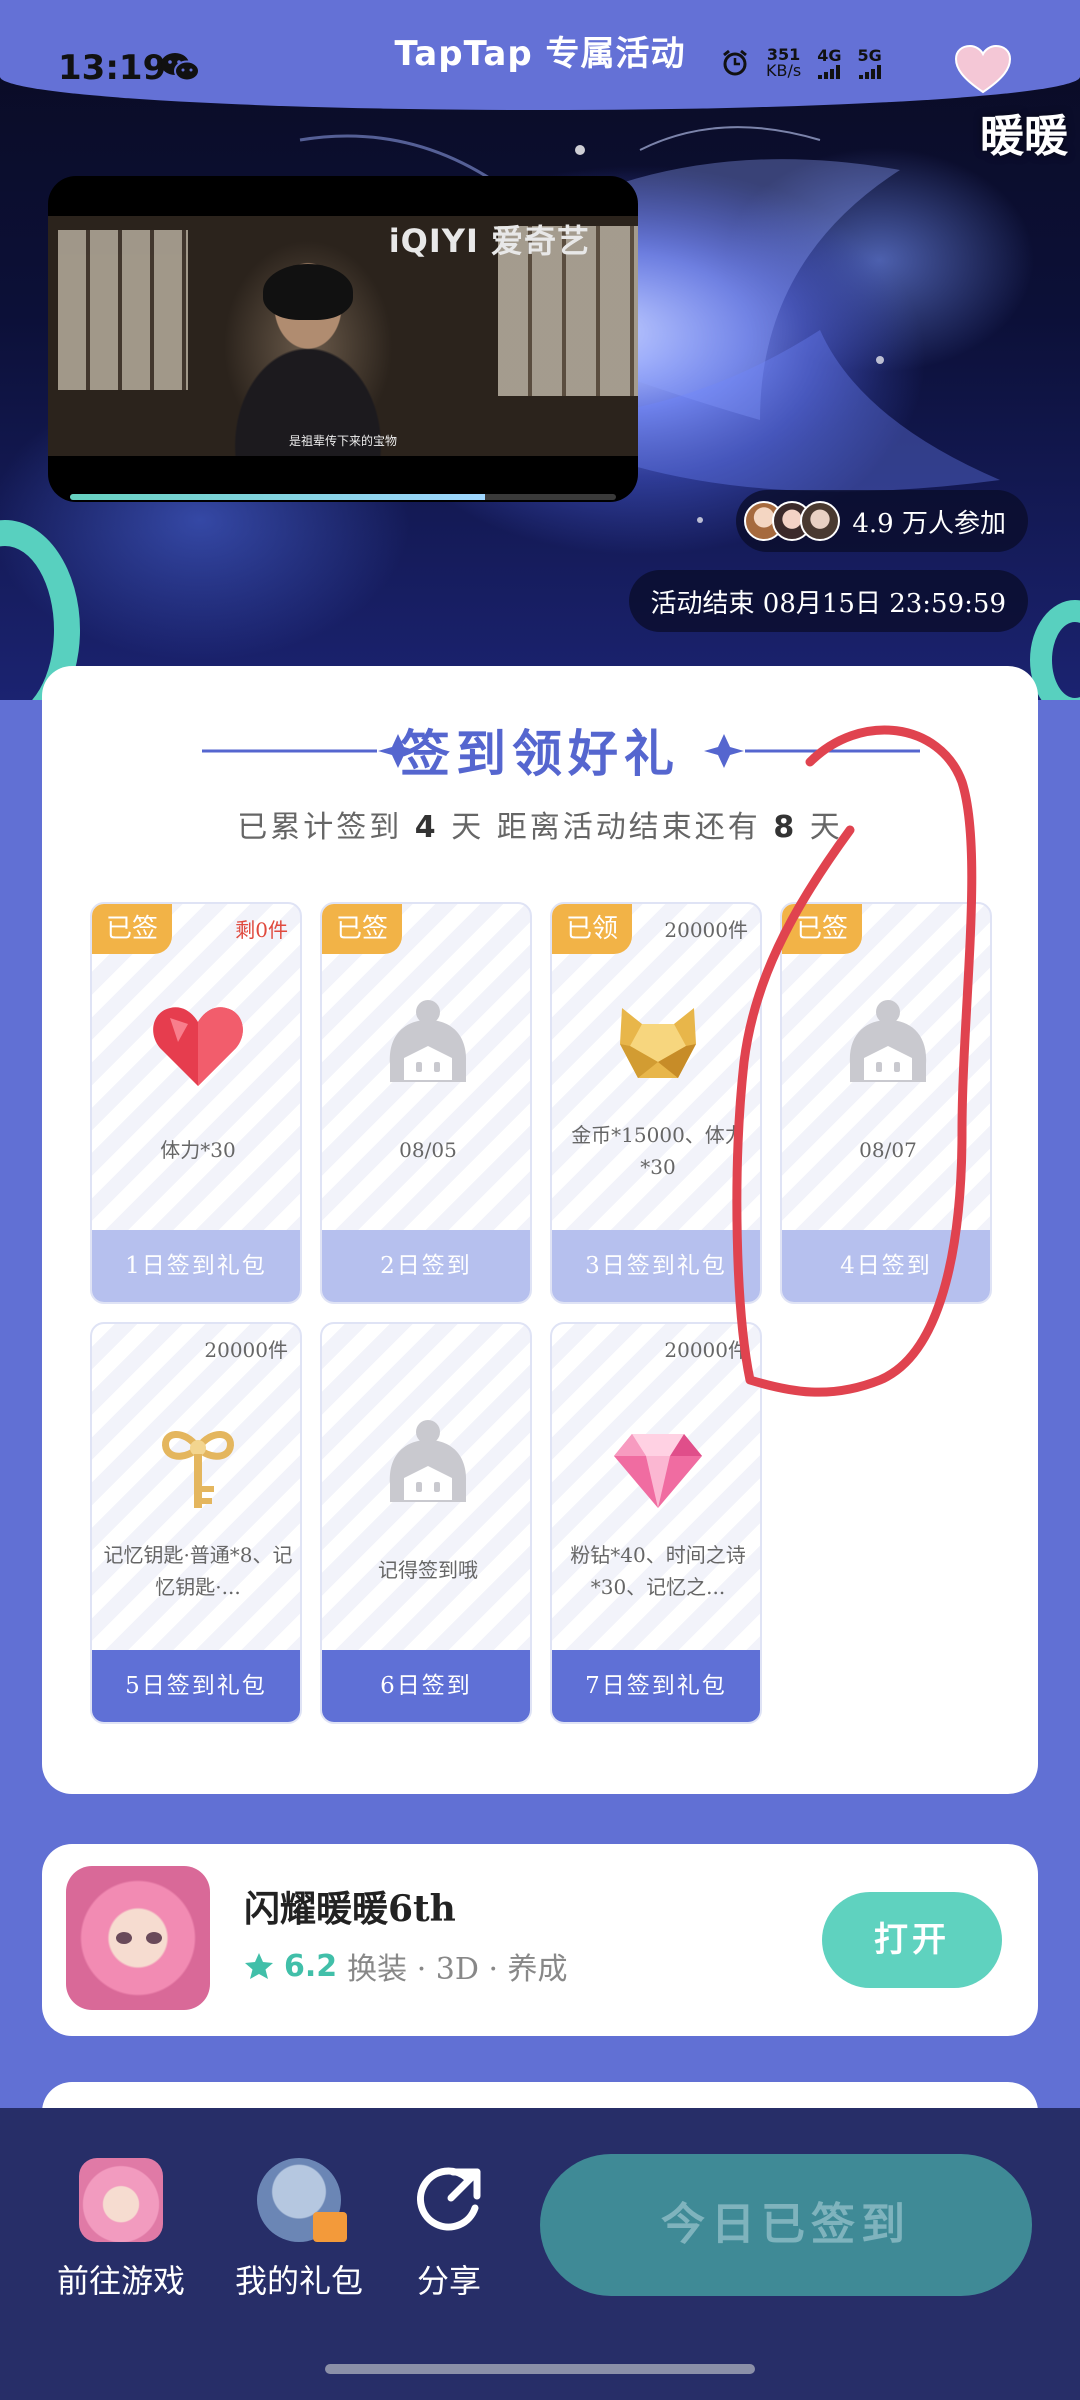  Describe the element at coordinates (786, 2225) in the screenshot. I see `signed-today-button: 今日已签到` at that location.